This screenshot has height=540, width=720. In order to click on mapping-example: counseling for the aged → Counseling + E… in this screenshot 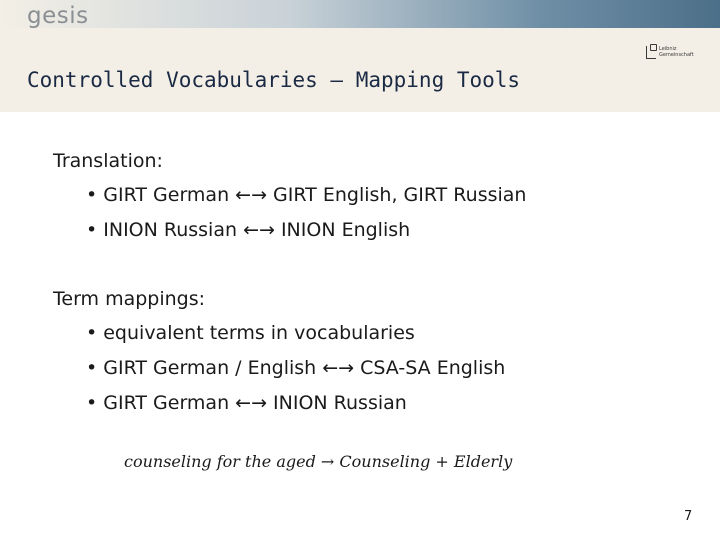, I will do `click(318, 461)`.